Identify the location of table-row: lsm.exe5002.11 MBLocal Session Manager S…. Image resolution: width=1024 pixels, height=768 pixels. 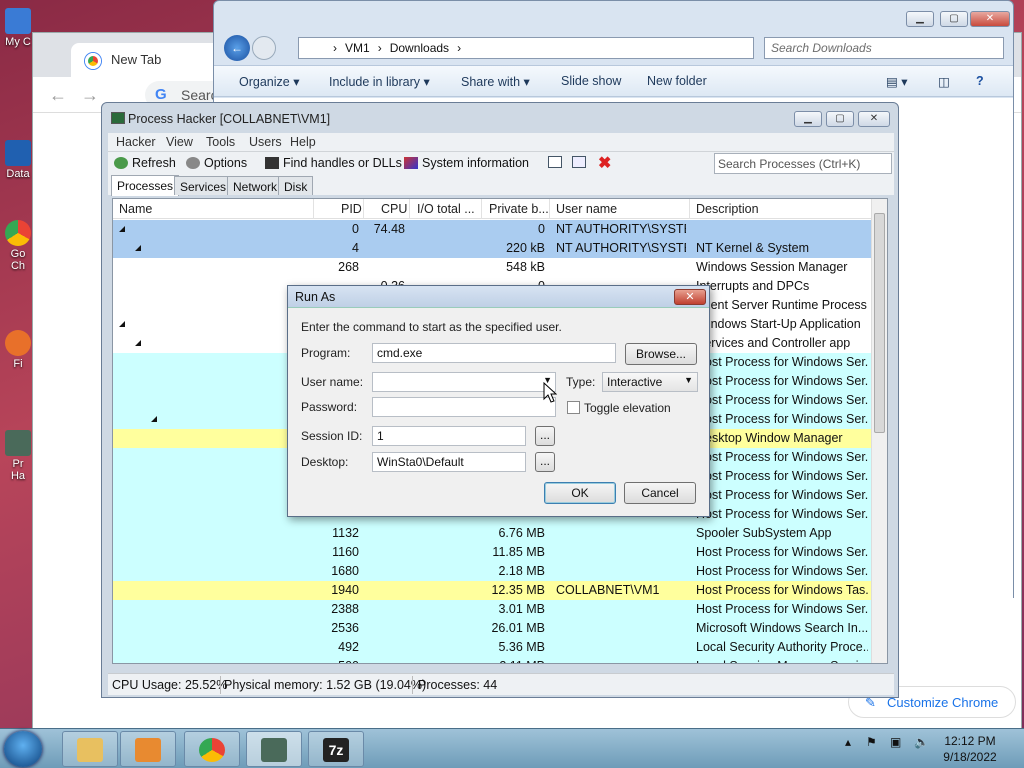
(492, 660).